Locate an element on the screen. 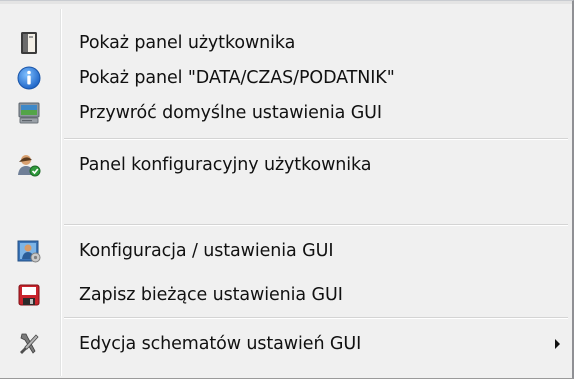 The width and height of the screenshot is (577, 381). menu-top-edge is located at coordinates (286, 2).